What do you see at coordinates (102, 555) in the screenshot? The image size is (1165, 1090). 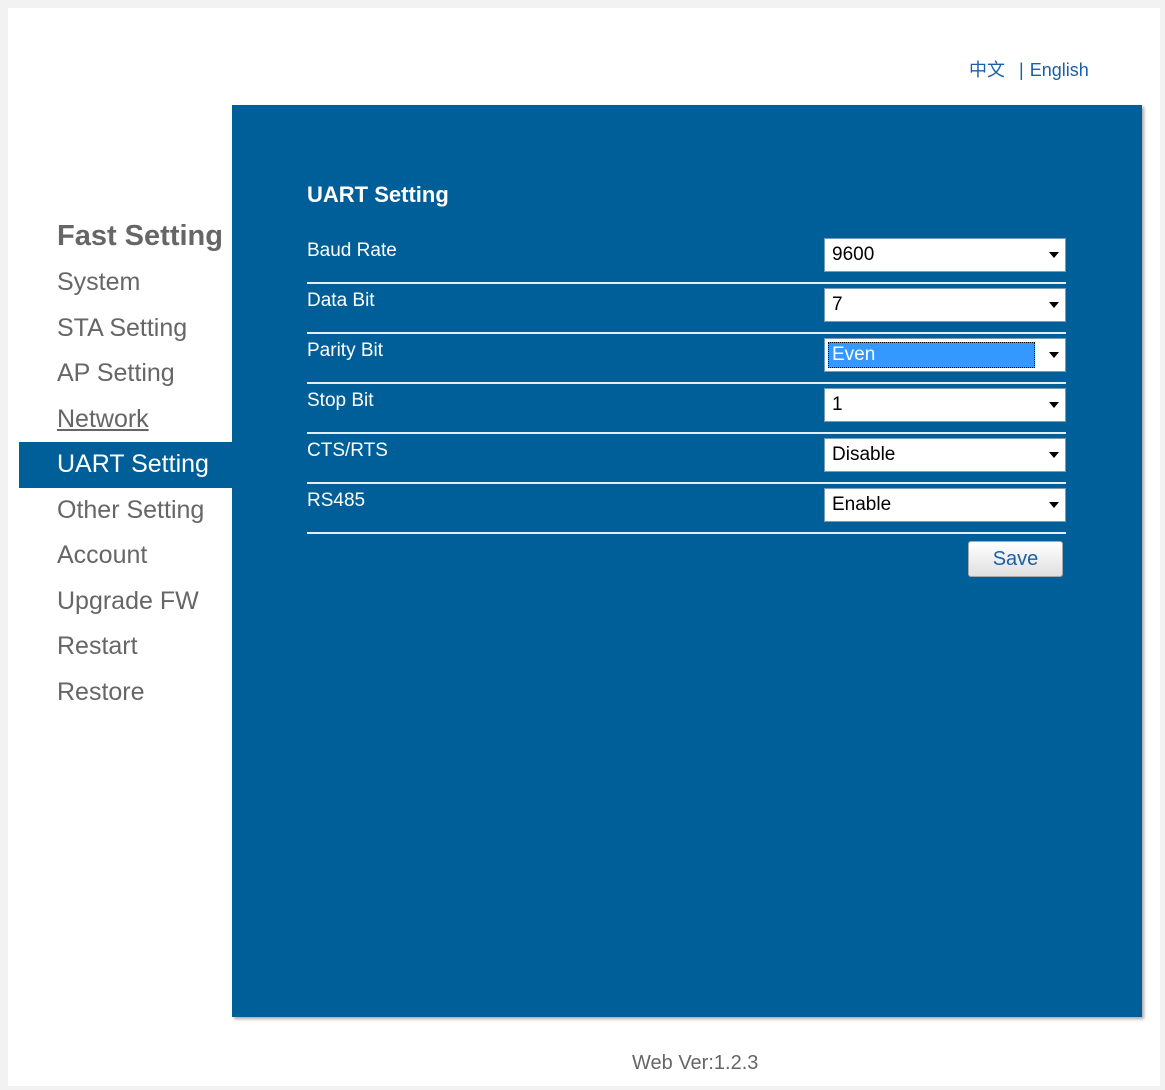 I see `sidebar-item-label: Account` at bounding box center [102, 555].